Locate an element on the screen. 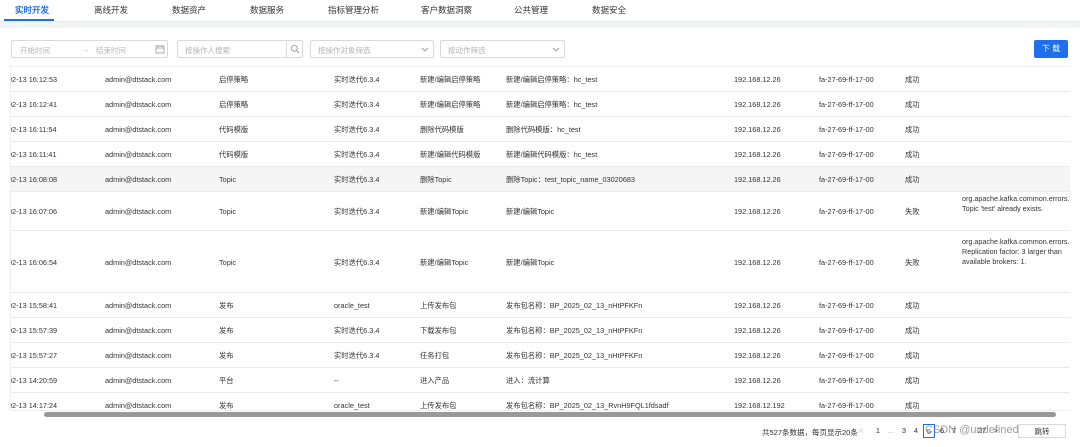 The image size is (1080, 447). date-range-picker: 开始时间 → 结束时间 is located at coordinates (89, 49).